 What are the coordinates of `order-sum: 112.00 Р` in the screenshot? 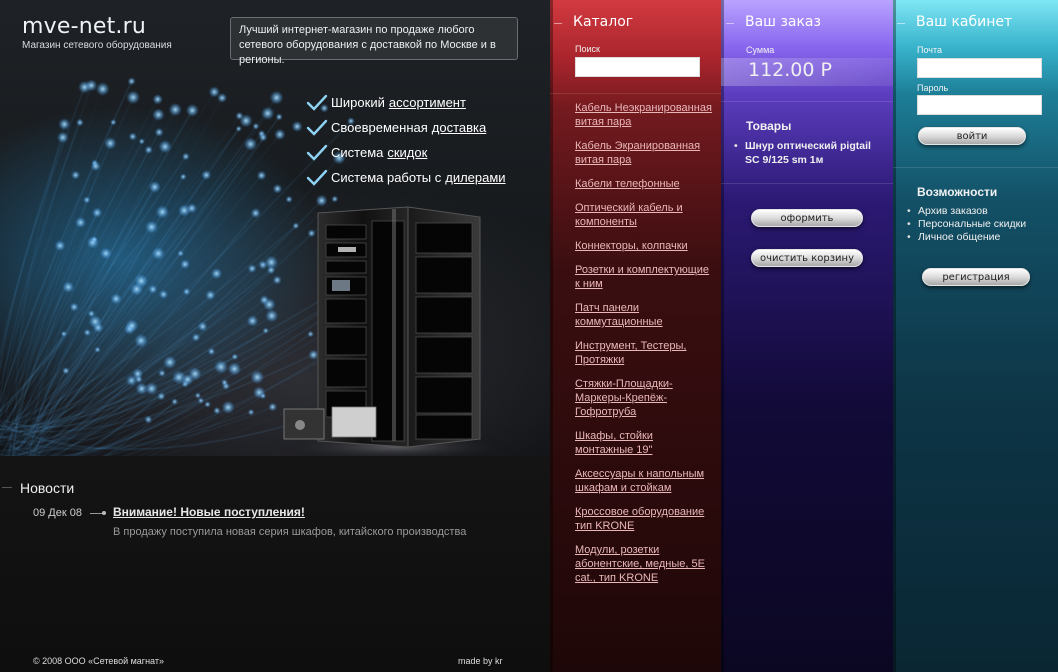 It's located at (790, 70).